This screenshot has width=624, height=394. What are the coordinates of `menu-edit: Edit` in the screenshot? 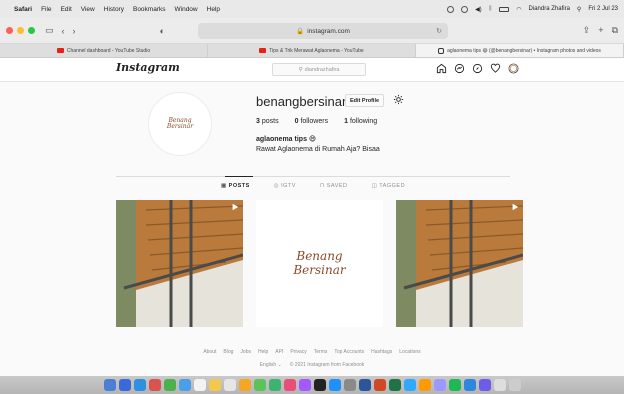 It's located at (66, 9).